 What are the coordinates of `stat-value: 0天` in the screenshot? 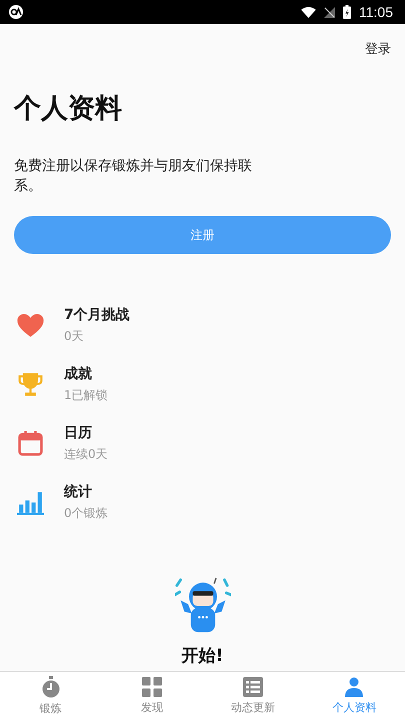 It's located at (74, 336).